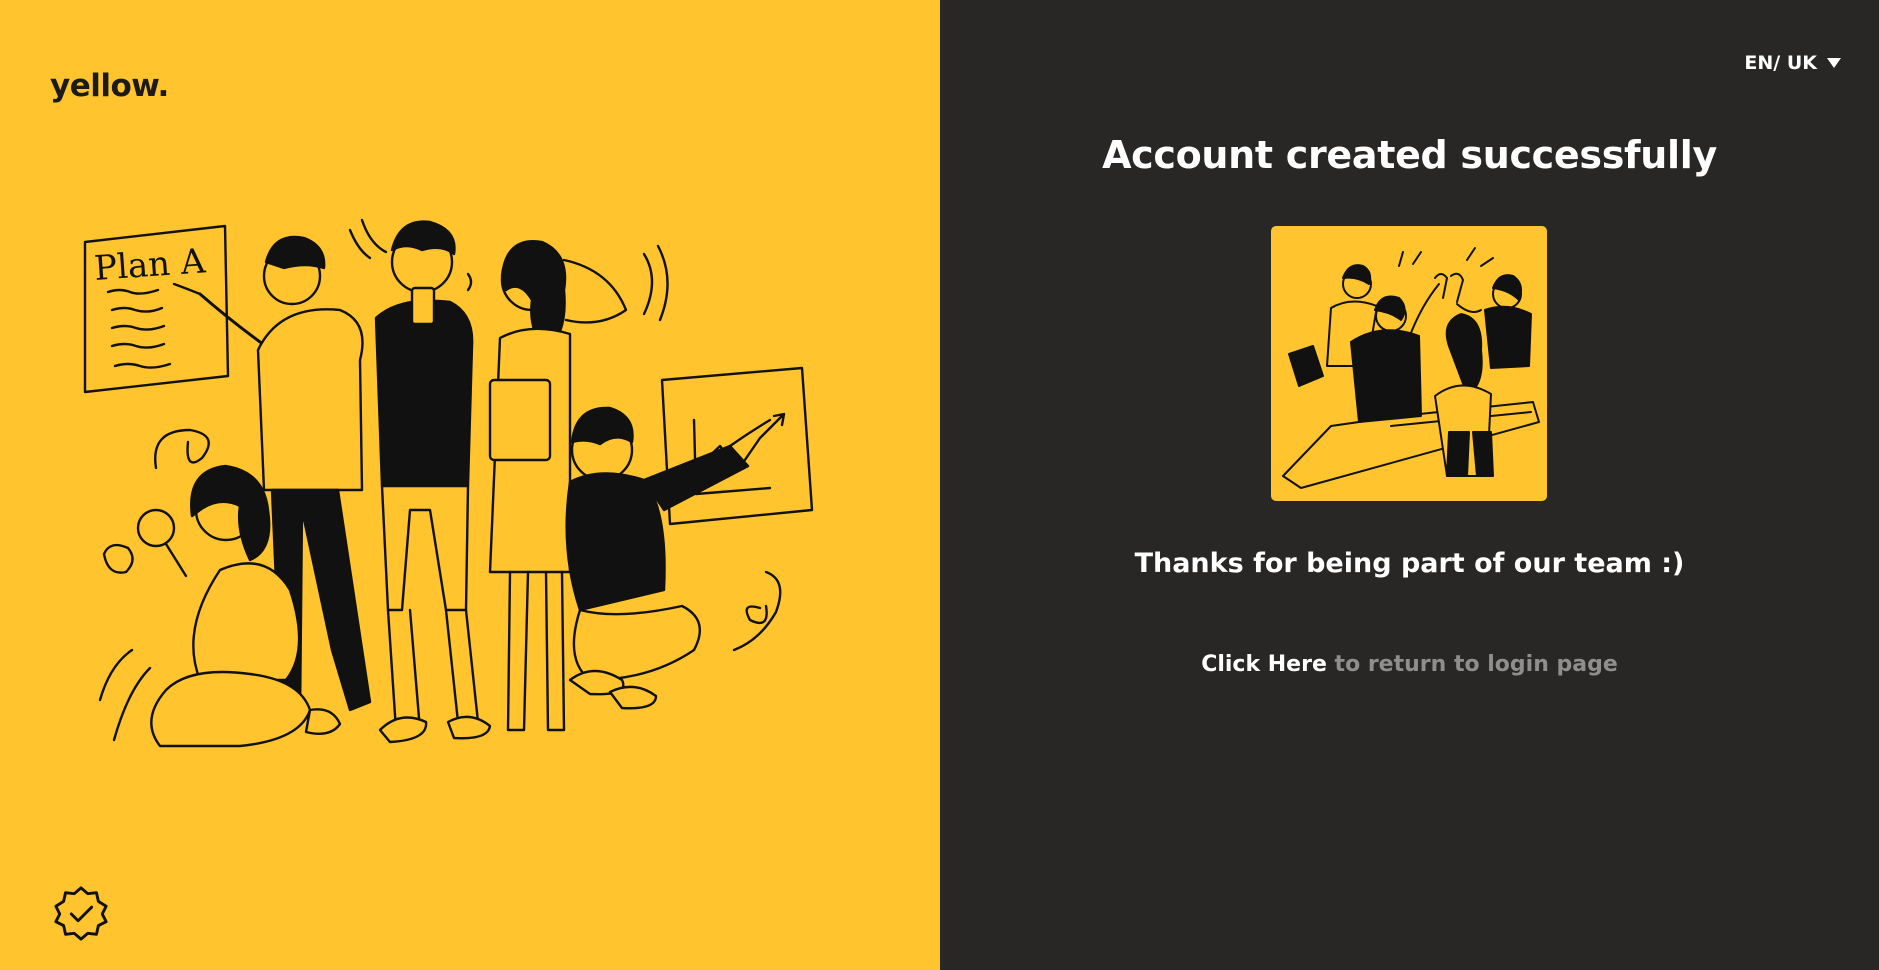 This screenshot has height=970, width=1879. I want to click on logo: yellow., so click(109, 86).